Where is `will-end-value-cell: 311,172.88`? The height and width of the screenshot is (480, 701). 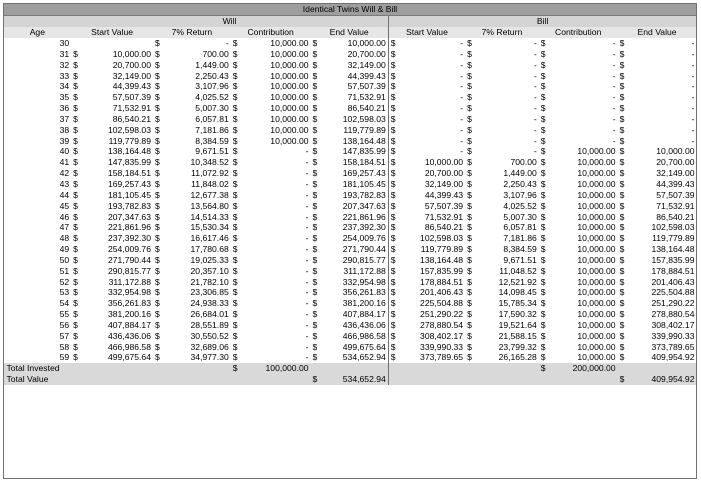 will-end-value-cell: 311,172.88 is located at coordinates (354, 271).